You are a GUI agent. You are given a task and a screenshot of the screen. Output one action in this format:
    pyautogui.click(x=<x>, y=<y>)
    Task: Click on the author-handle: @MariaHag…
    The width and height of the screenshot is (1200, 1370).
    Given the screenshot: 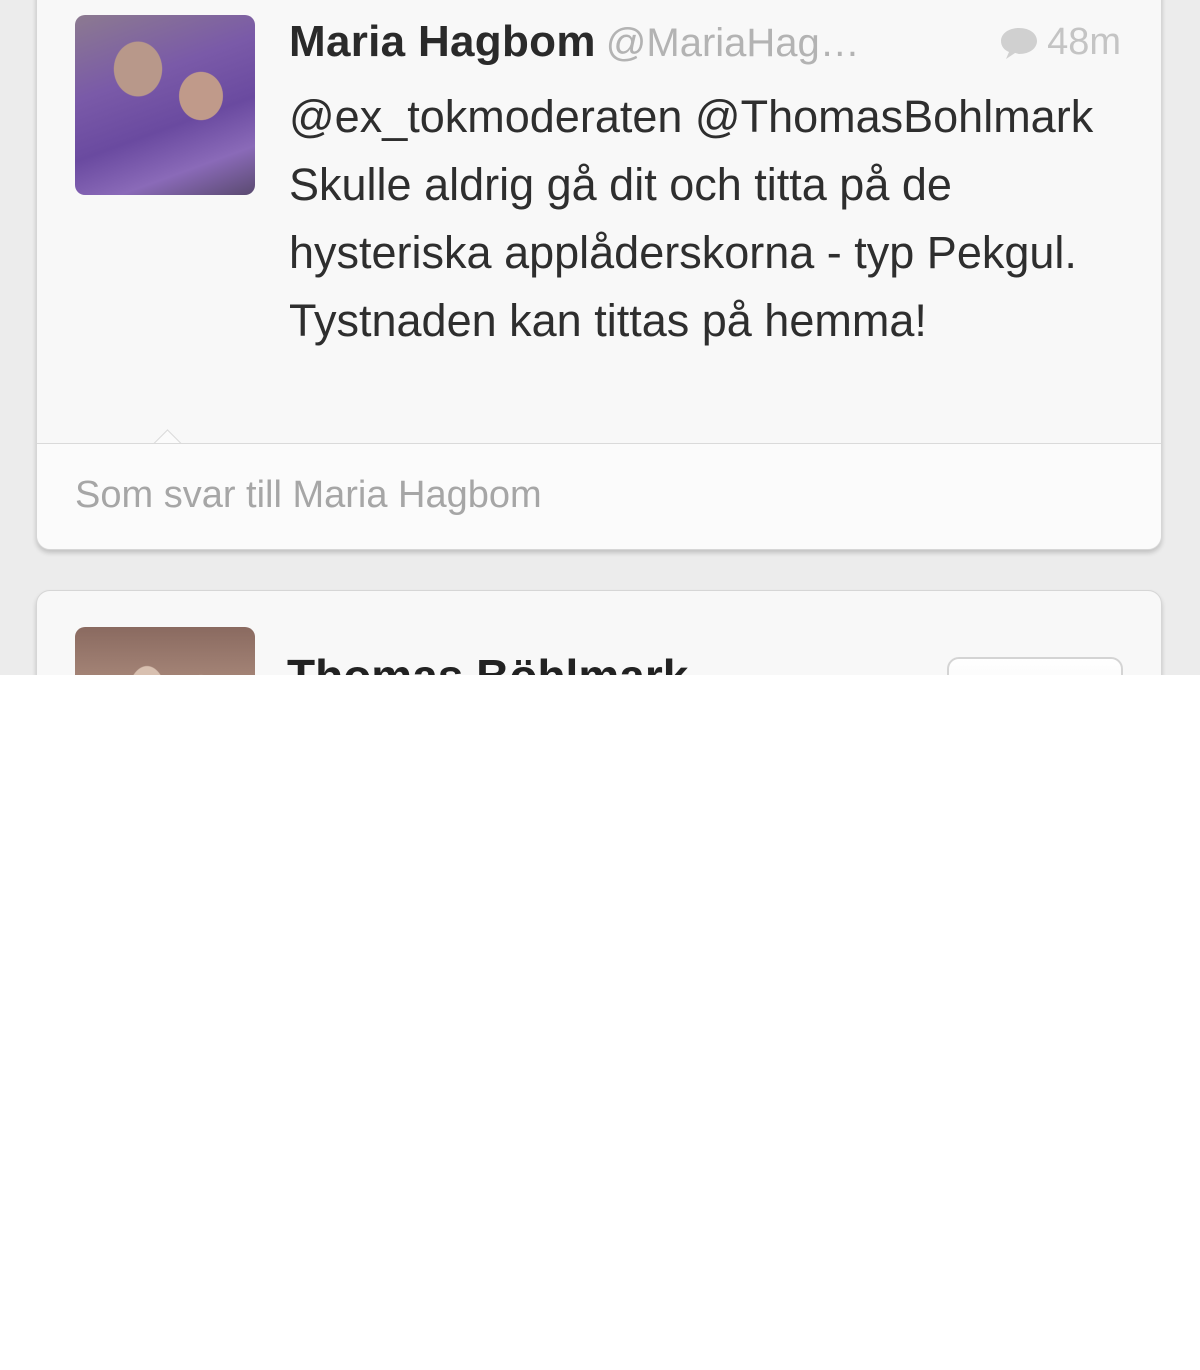 What is the action you would take?
    pyautogui.click(x=733, y=43)
    